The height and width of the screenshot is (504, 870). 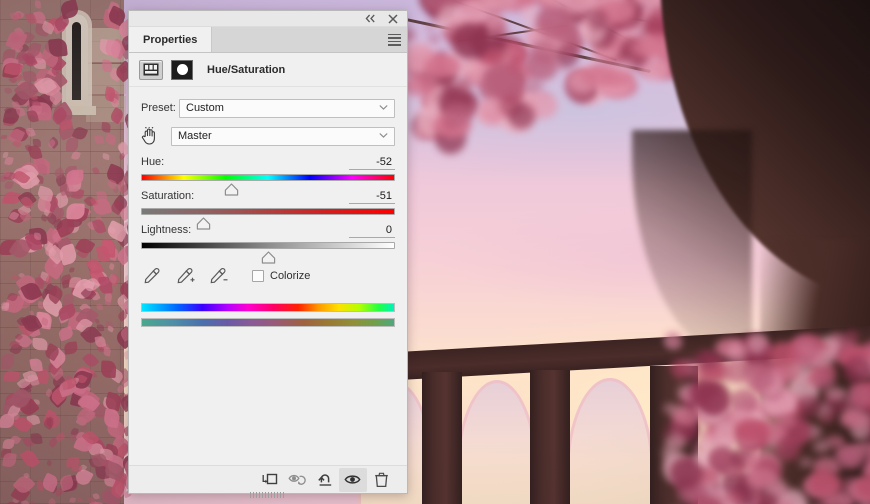 I want to click on lightness-slider-track, so click(x=268, y=253).